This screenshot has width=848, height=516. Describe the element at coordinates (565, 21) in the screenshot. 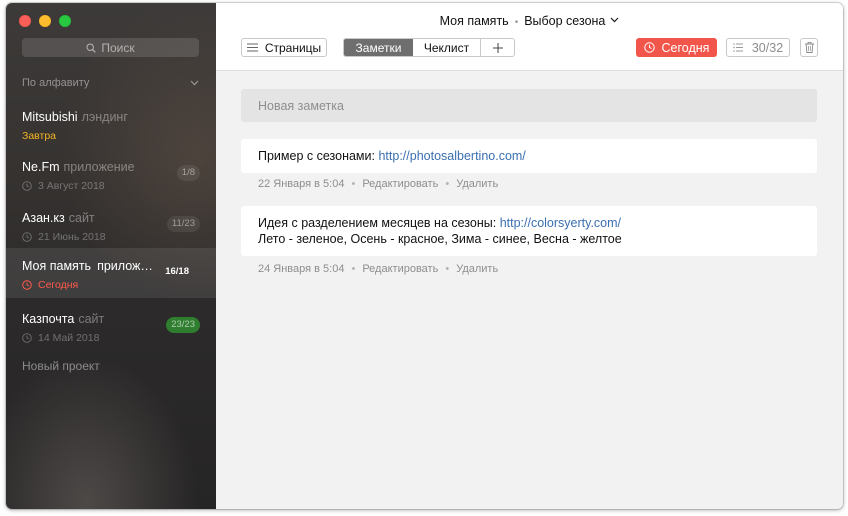

I see `breadcrumb-page: Выбор сезона` at that location.